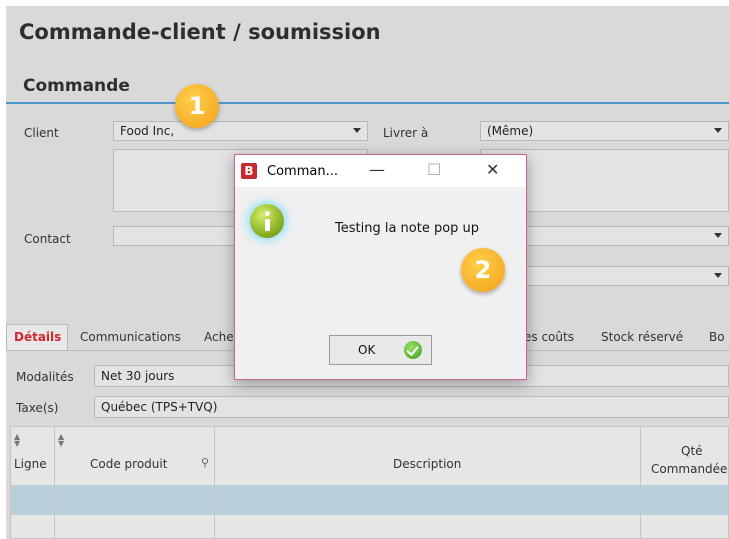  Describe the element at coordinates (138, 376) in the screenshot. I see `modalites-value: Net 30 jours` at that location.